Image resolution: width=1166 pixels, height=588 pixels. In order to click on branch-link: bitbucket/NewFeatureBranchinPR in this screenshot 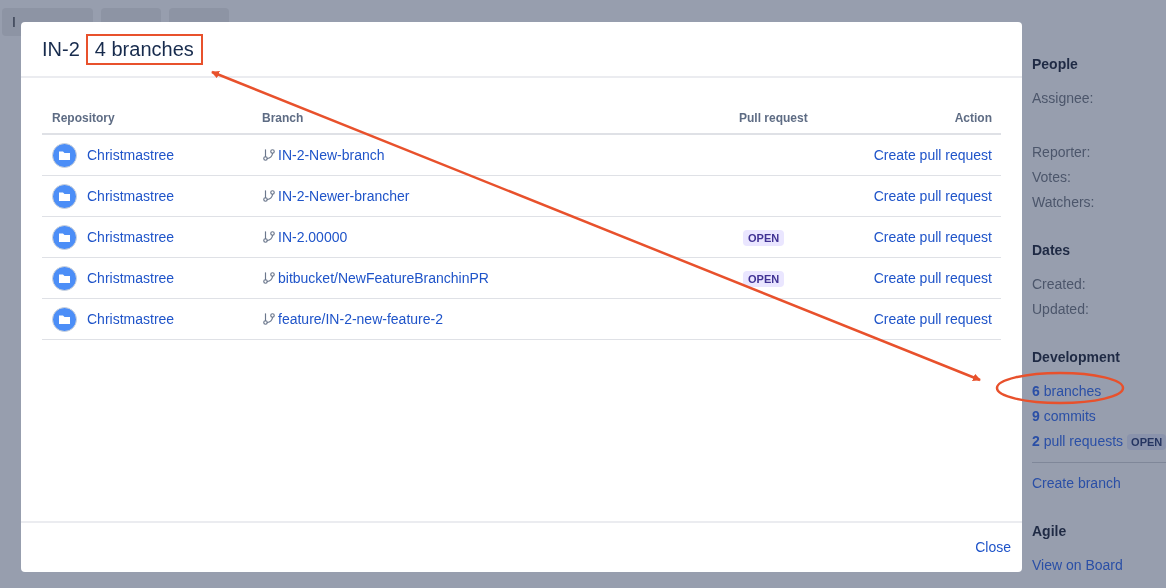, I will do `click(383, 278)`.